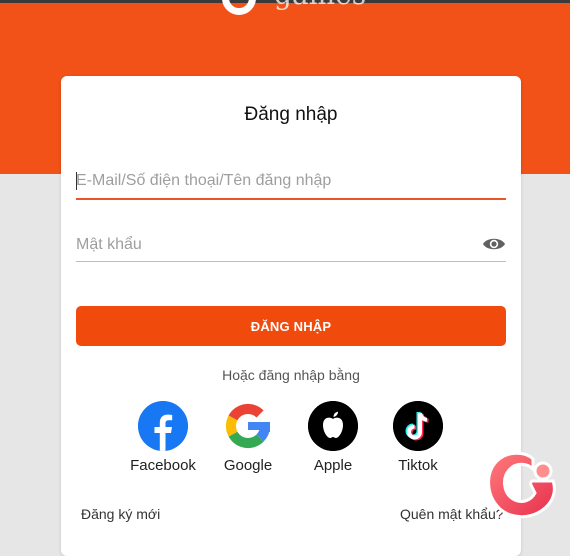 The image size is (570, 556). I want to click on or-login-with-text: Hoặc đăng nhập bằng, so click(291, 375).